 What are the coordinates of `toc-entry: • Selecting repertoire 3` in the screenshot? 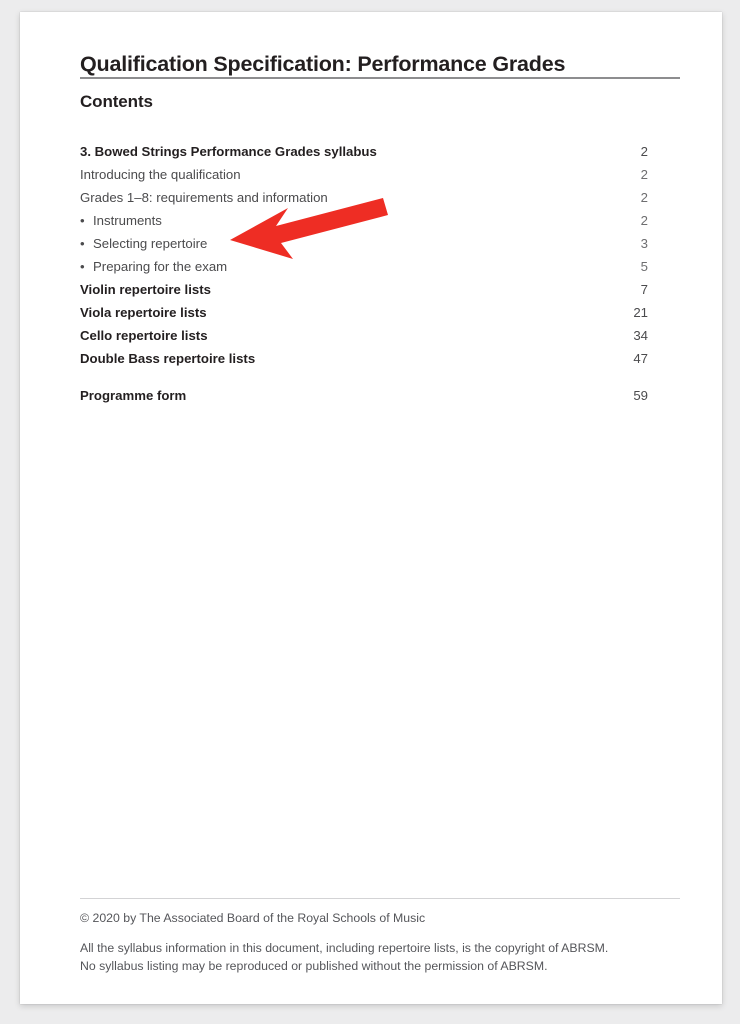 It's located at (380, 243).